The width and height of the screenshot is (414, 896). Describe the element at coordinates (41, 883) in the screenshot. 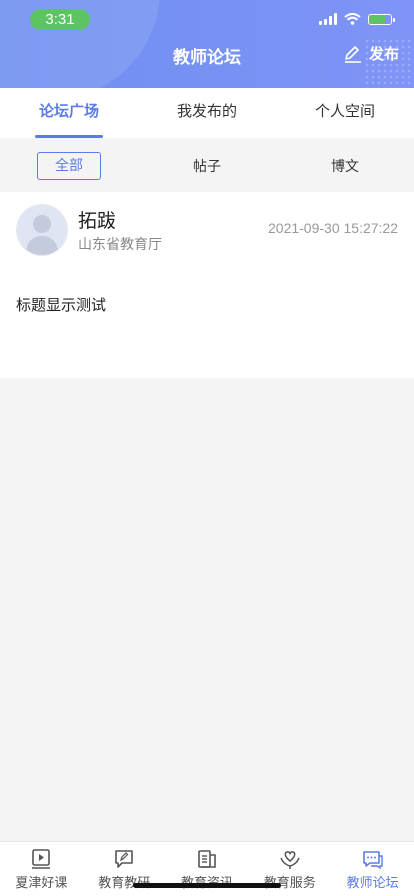

I see `nav-label: 夏津好课` at that location.